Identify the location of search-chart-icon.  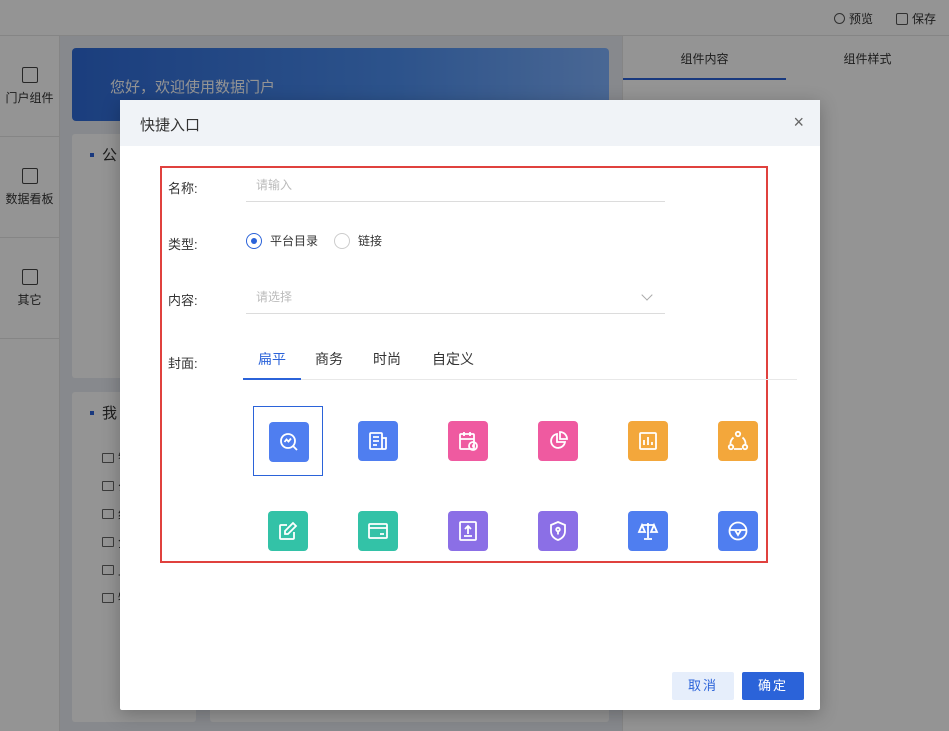
(289, 442).